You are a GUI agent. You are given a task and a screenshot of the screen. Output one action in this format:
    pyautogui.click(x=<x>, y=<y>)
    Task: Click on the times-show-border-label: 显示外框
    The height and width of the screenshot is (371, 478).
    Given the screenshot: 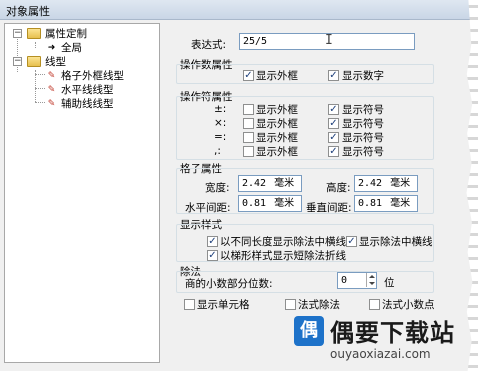 What is the action you would take?
    pyautogui.click(x=277, y=124)
    